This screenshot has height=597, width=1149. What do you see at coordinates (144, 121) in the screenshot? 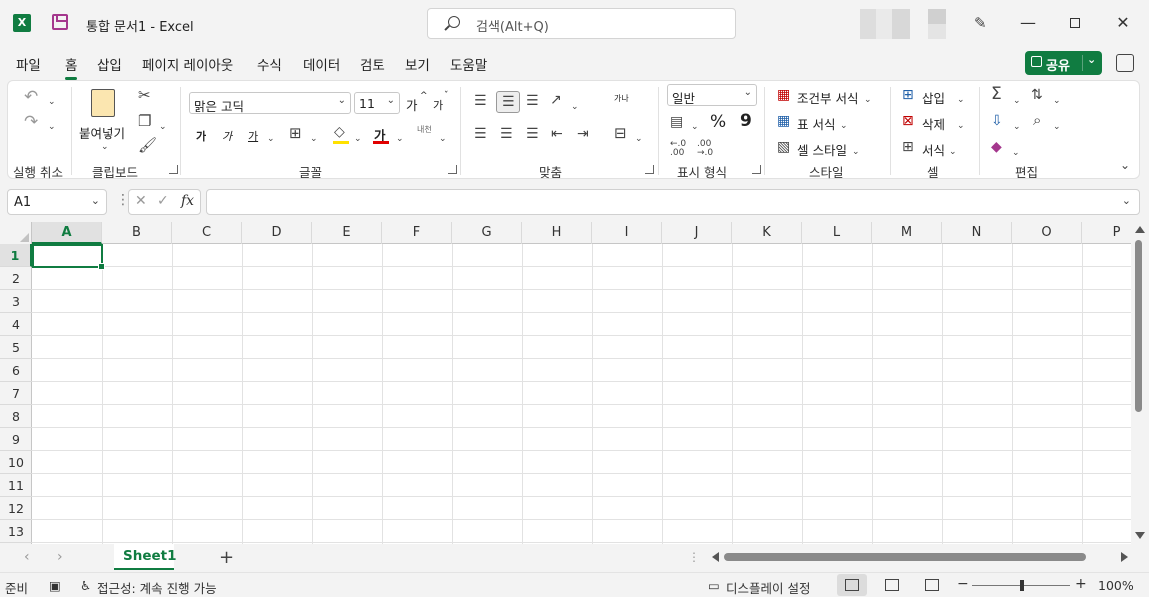
I see `copy-icon: ❐` at bounding box center [144, 121].